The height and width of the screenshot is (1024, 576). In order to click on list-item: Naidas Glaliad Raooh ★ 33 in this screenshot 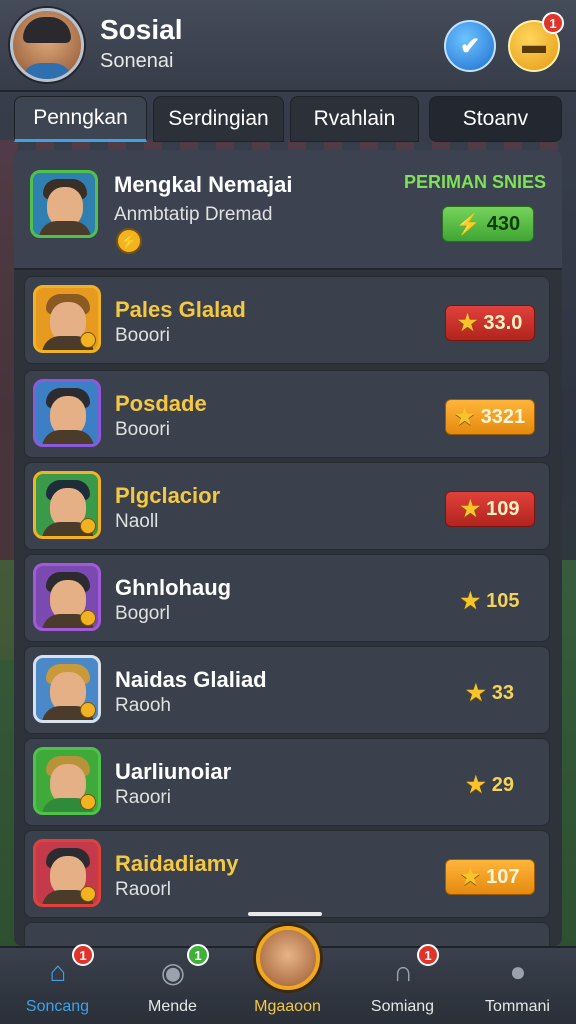, I will do `click(287, 690)`.